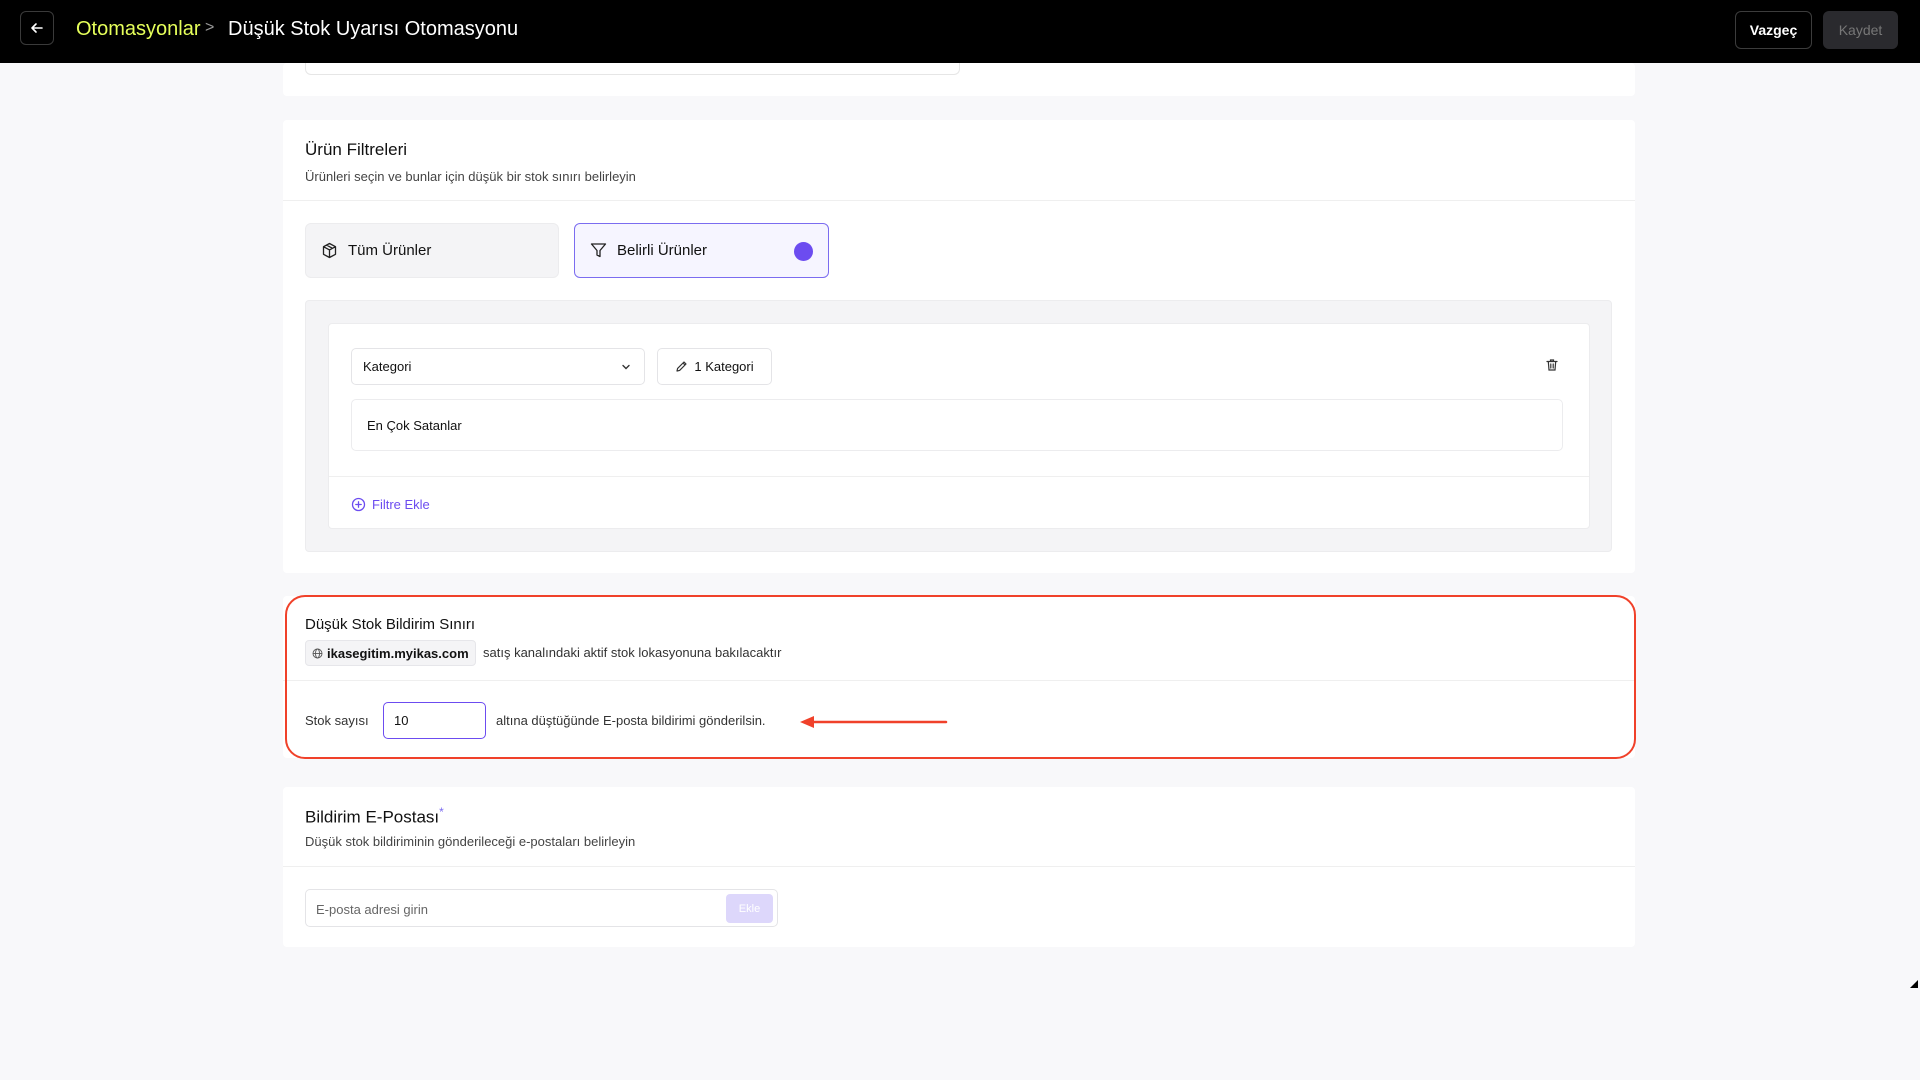 The height and width of the screenshot is (1080, 1920). Describe the element at coordinates (138, 29) in the screenshot. I see `breadcrumb-automations: Otomasyonlar` at that location.